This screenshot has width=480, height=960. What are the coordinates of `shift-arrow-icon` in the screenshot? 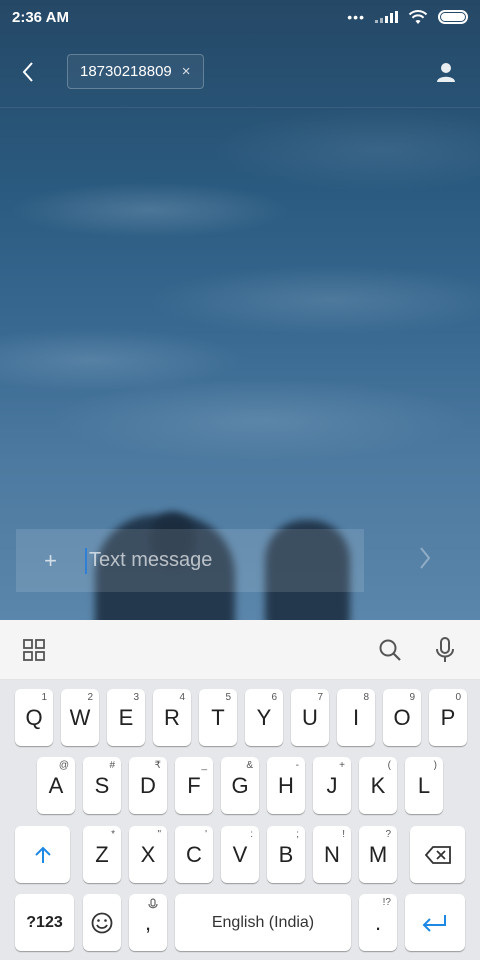 It's located at (42, 854).